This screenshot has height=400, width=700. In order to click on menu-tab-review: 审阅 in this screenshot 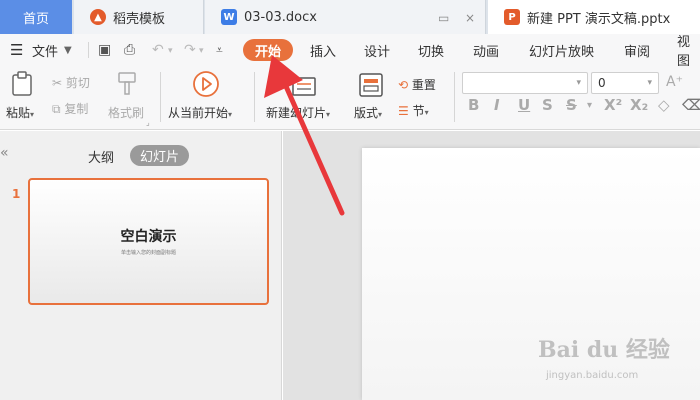, I will do `click(637, 50)`.